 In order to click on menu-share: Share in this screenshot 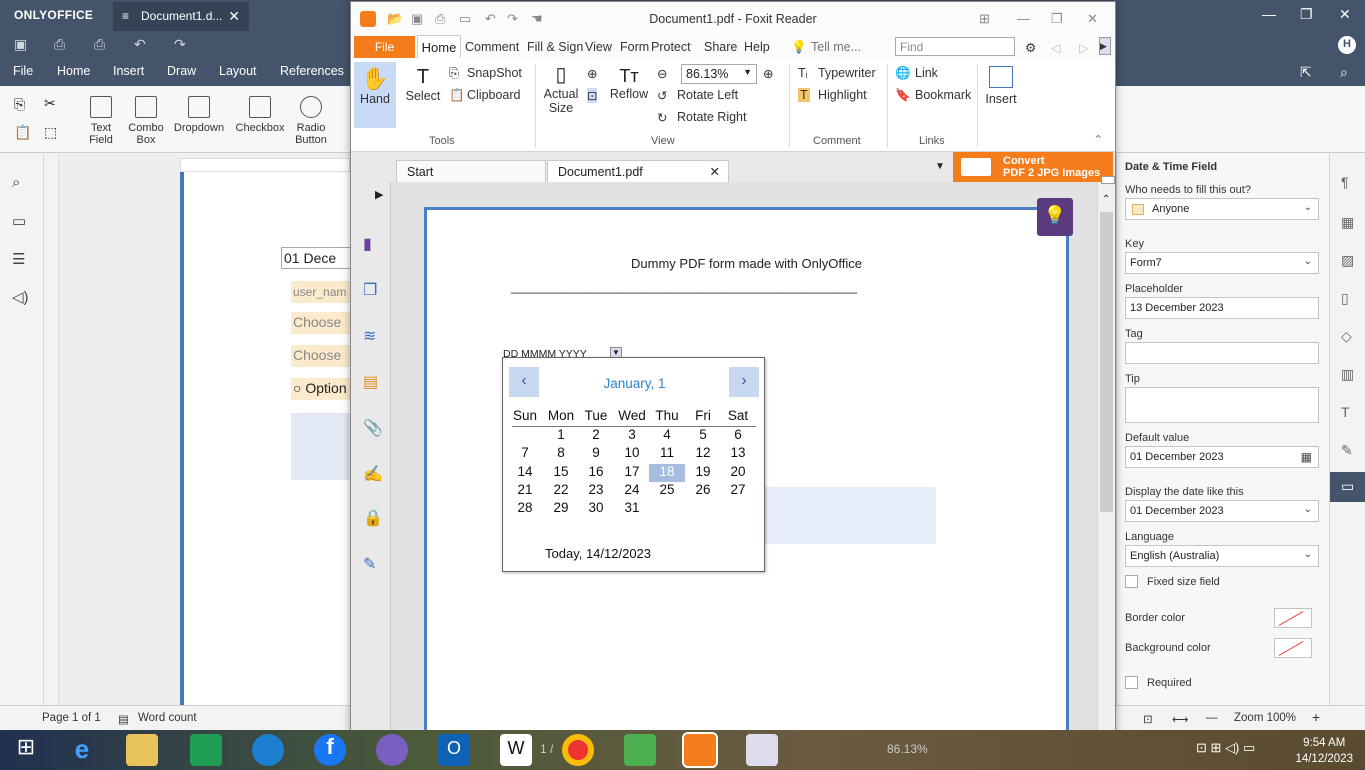, I will do `click(720, 47)`.